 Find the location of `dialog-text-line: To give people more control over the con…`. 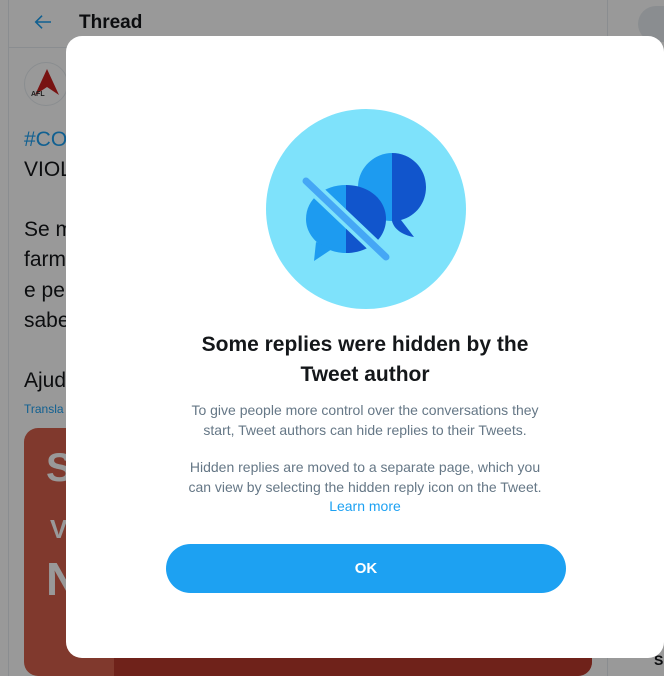

dialog-text-line: To give people more control over the con… is located at coordinates (365, 410).